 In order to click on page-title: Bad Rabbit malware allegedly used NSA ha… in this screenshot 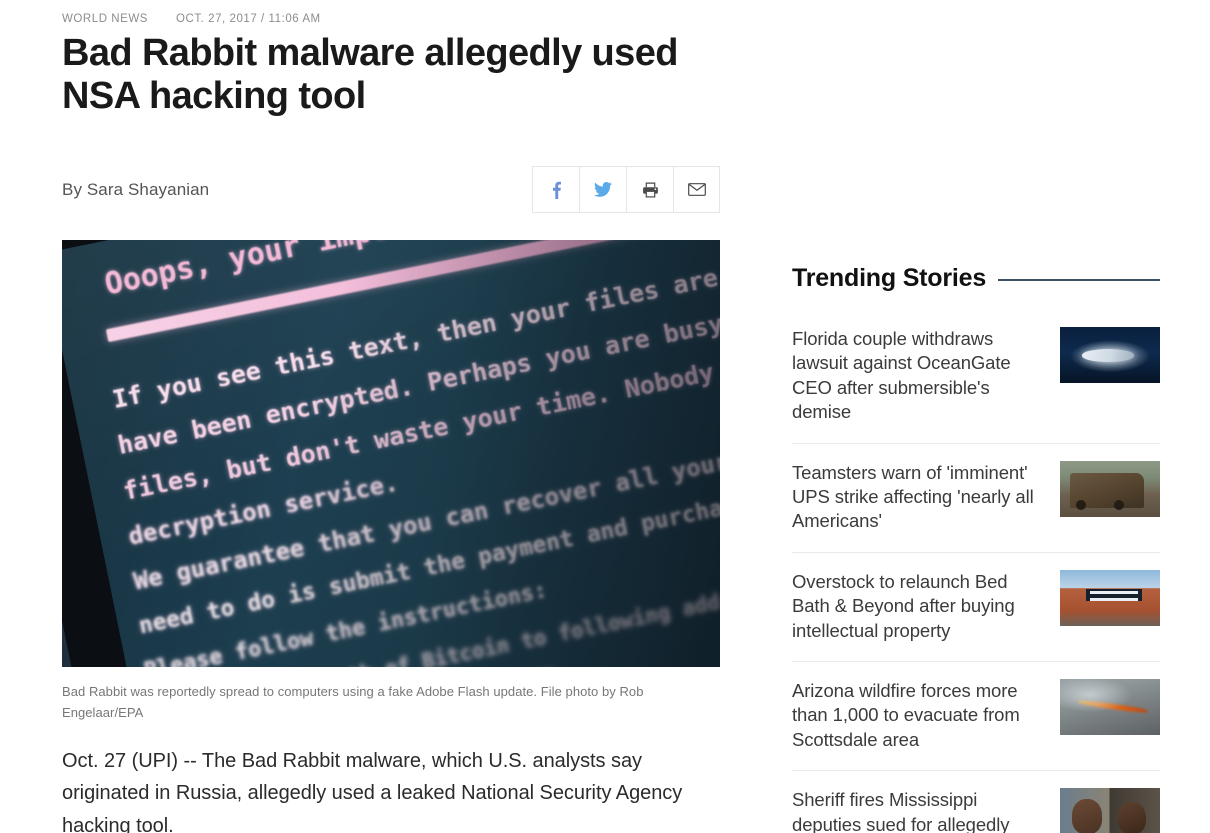, I will do `click(370, 74)`.